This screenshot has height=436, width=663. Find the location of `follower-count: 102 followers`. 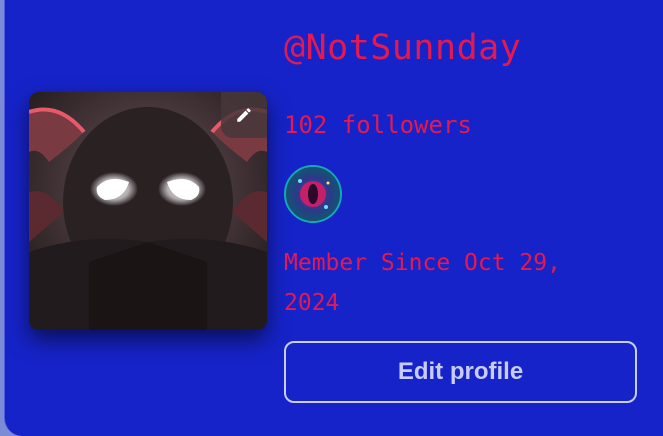

follower-count: 102 followers is located at coordinates (378, 125).